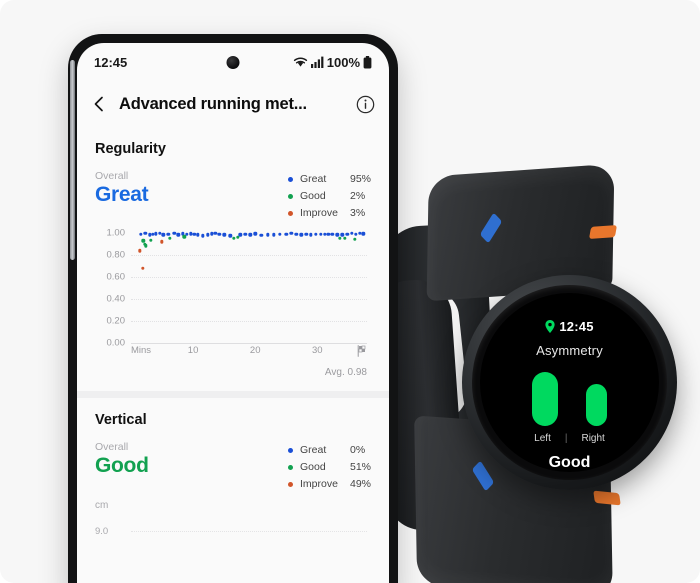 The height and width of the screenshot is (583, 700). Describe the element at coordinates (116, 255) in the screenshot. I see `chart-y-tick-label: 0.80` at that location.